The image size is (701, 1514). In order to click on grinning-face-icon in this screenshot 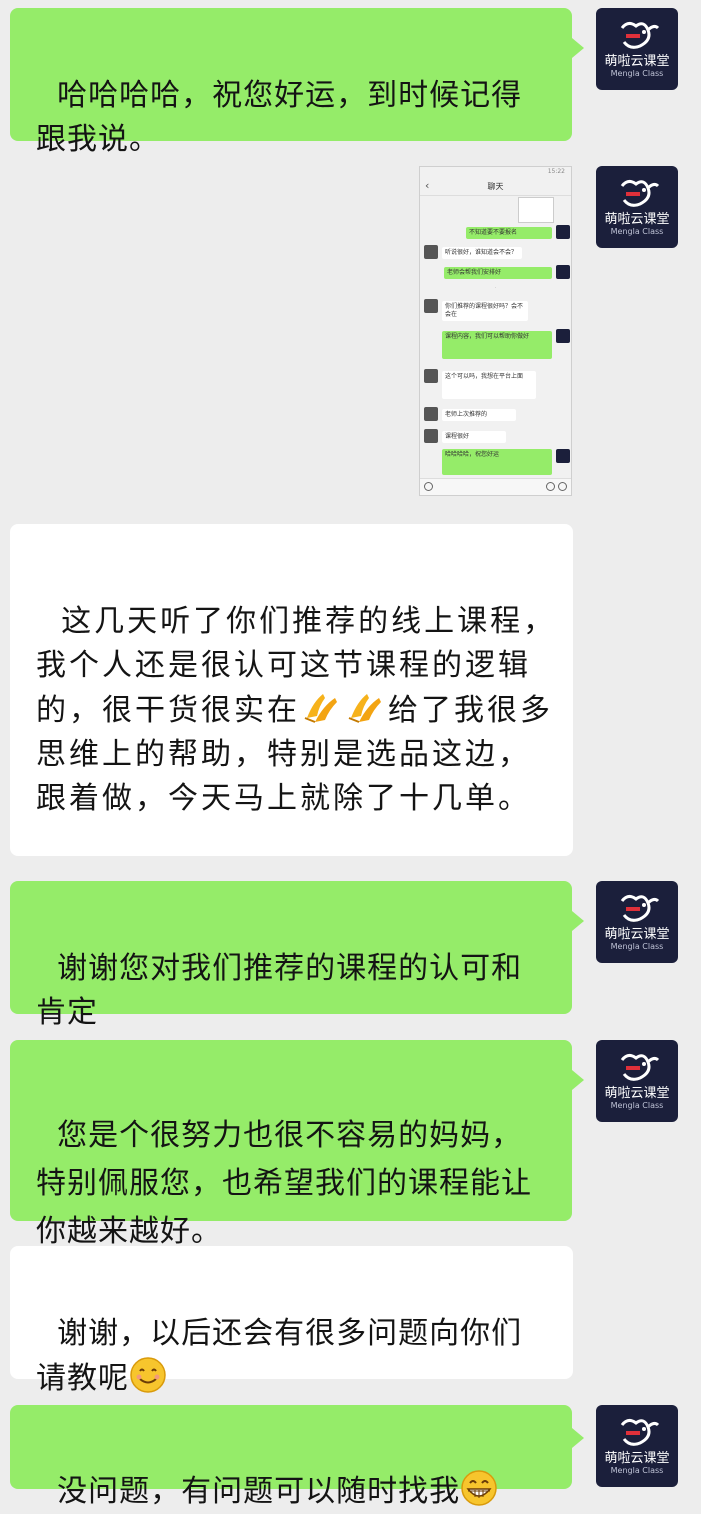, I will do `click(479, 1488)`.